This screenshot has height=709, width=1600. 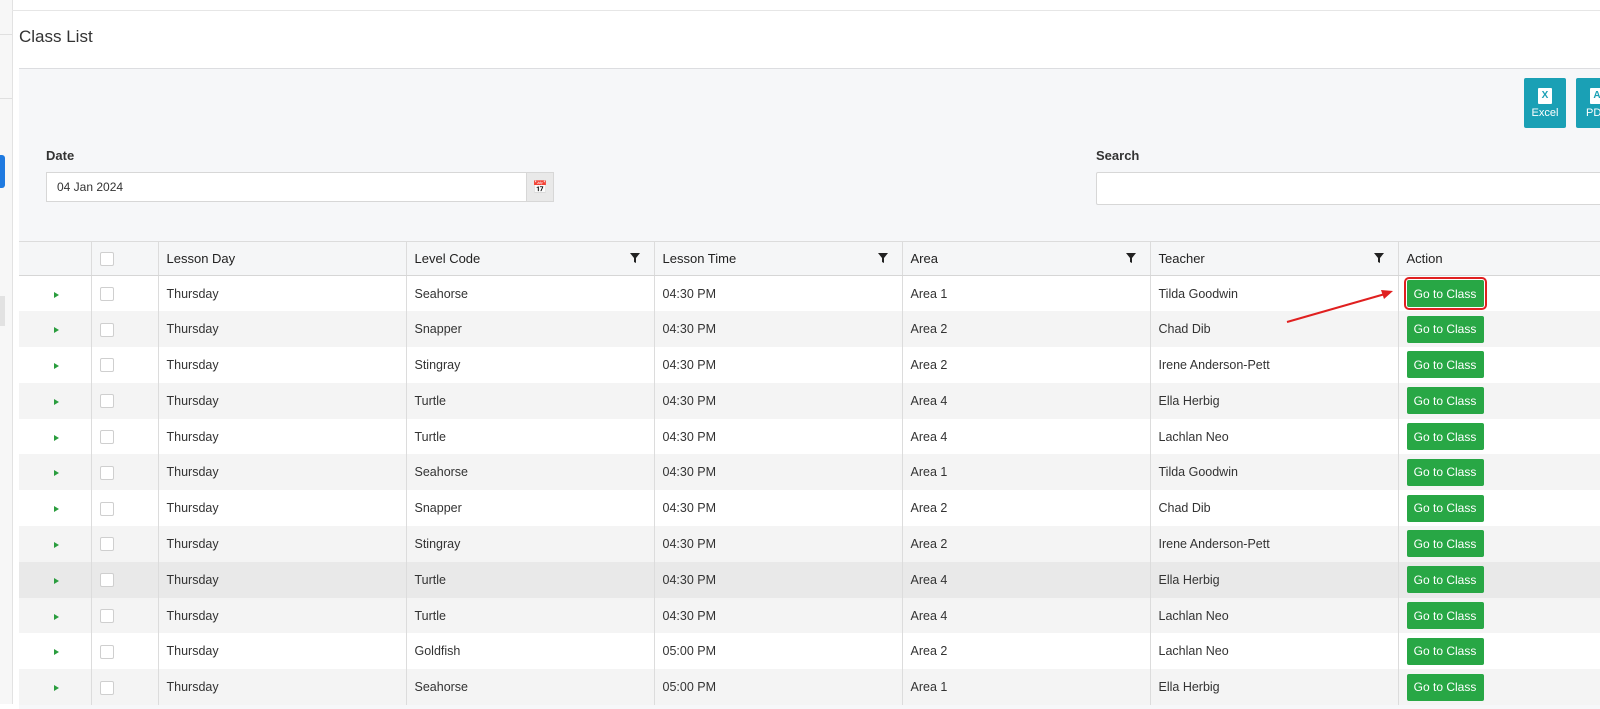 I want to click on column-header-area: Area, so click(x=1026, y=258).